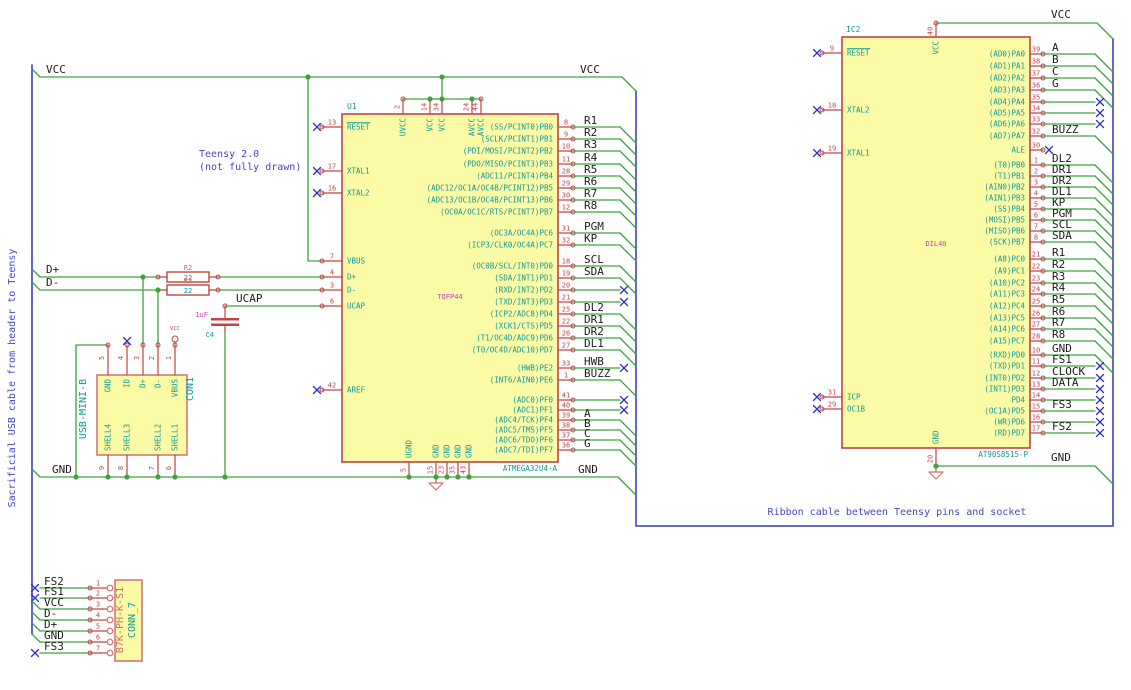 This screenshot has height=690, width=1131. I want to click on pin-name: D+, so click(143, 384).